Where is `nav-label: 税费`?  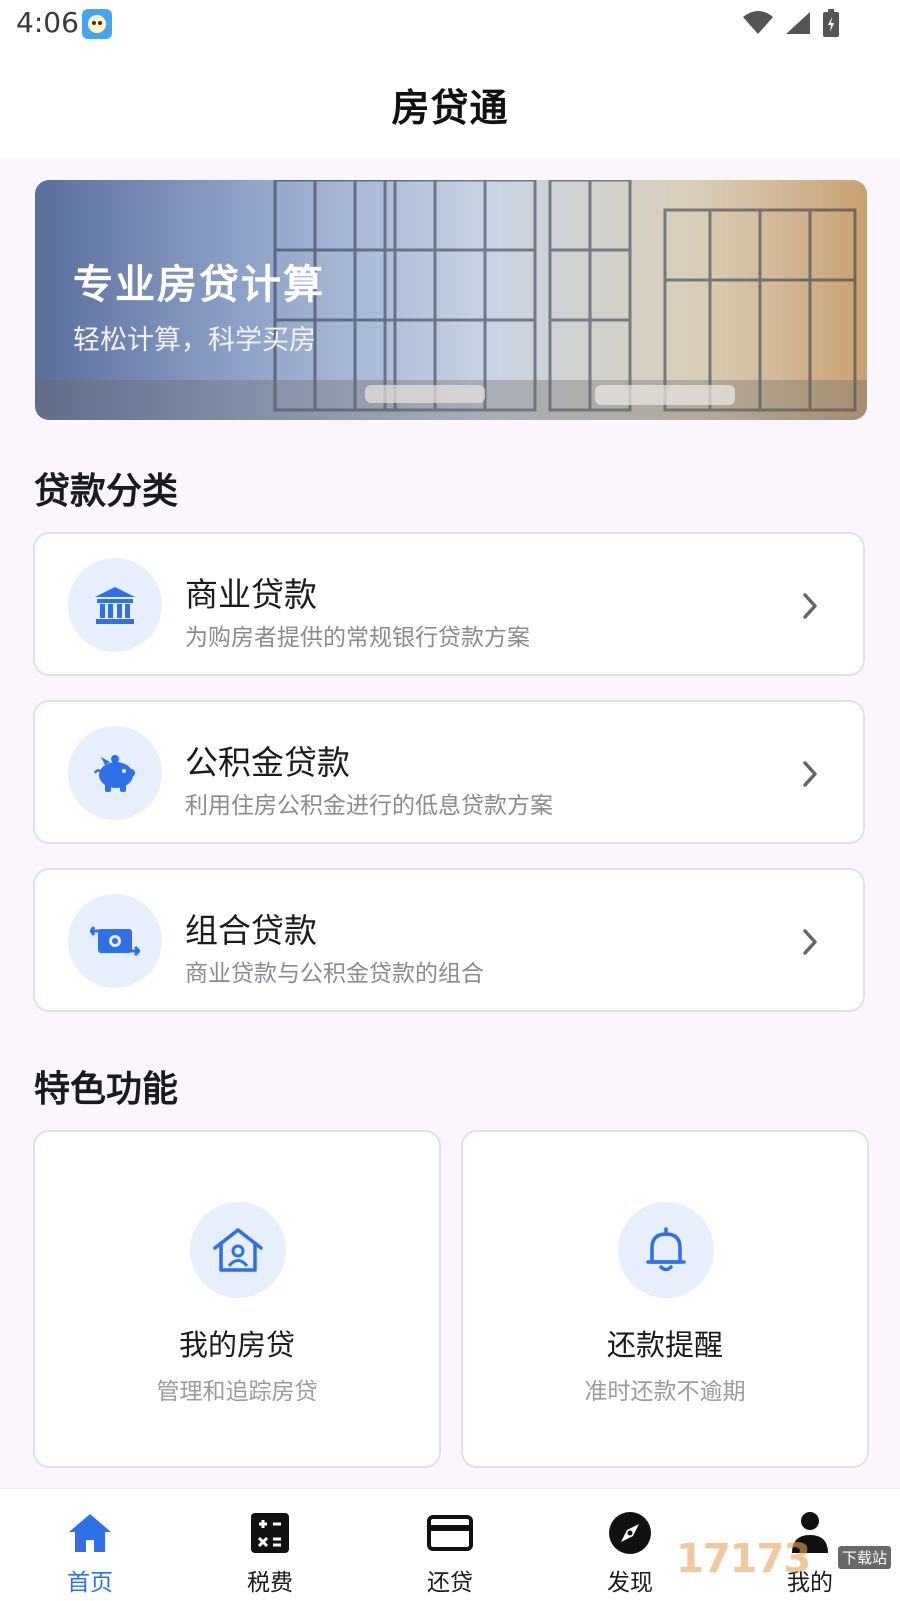 nav-label: 税费 is located at coordinates (270, 1583).